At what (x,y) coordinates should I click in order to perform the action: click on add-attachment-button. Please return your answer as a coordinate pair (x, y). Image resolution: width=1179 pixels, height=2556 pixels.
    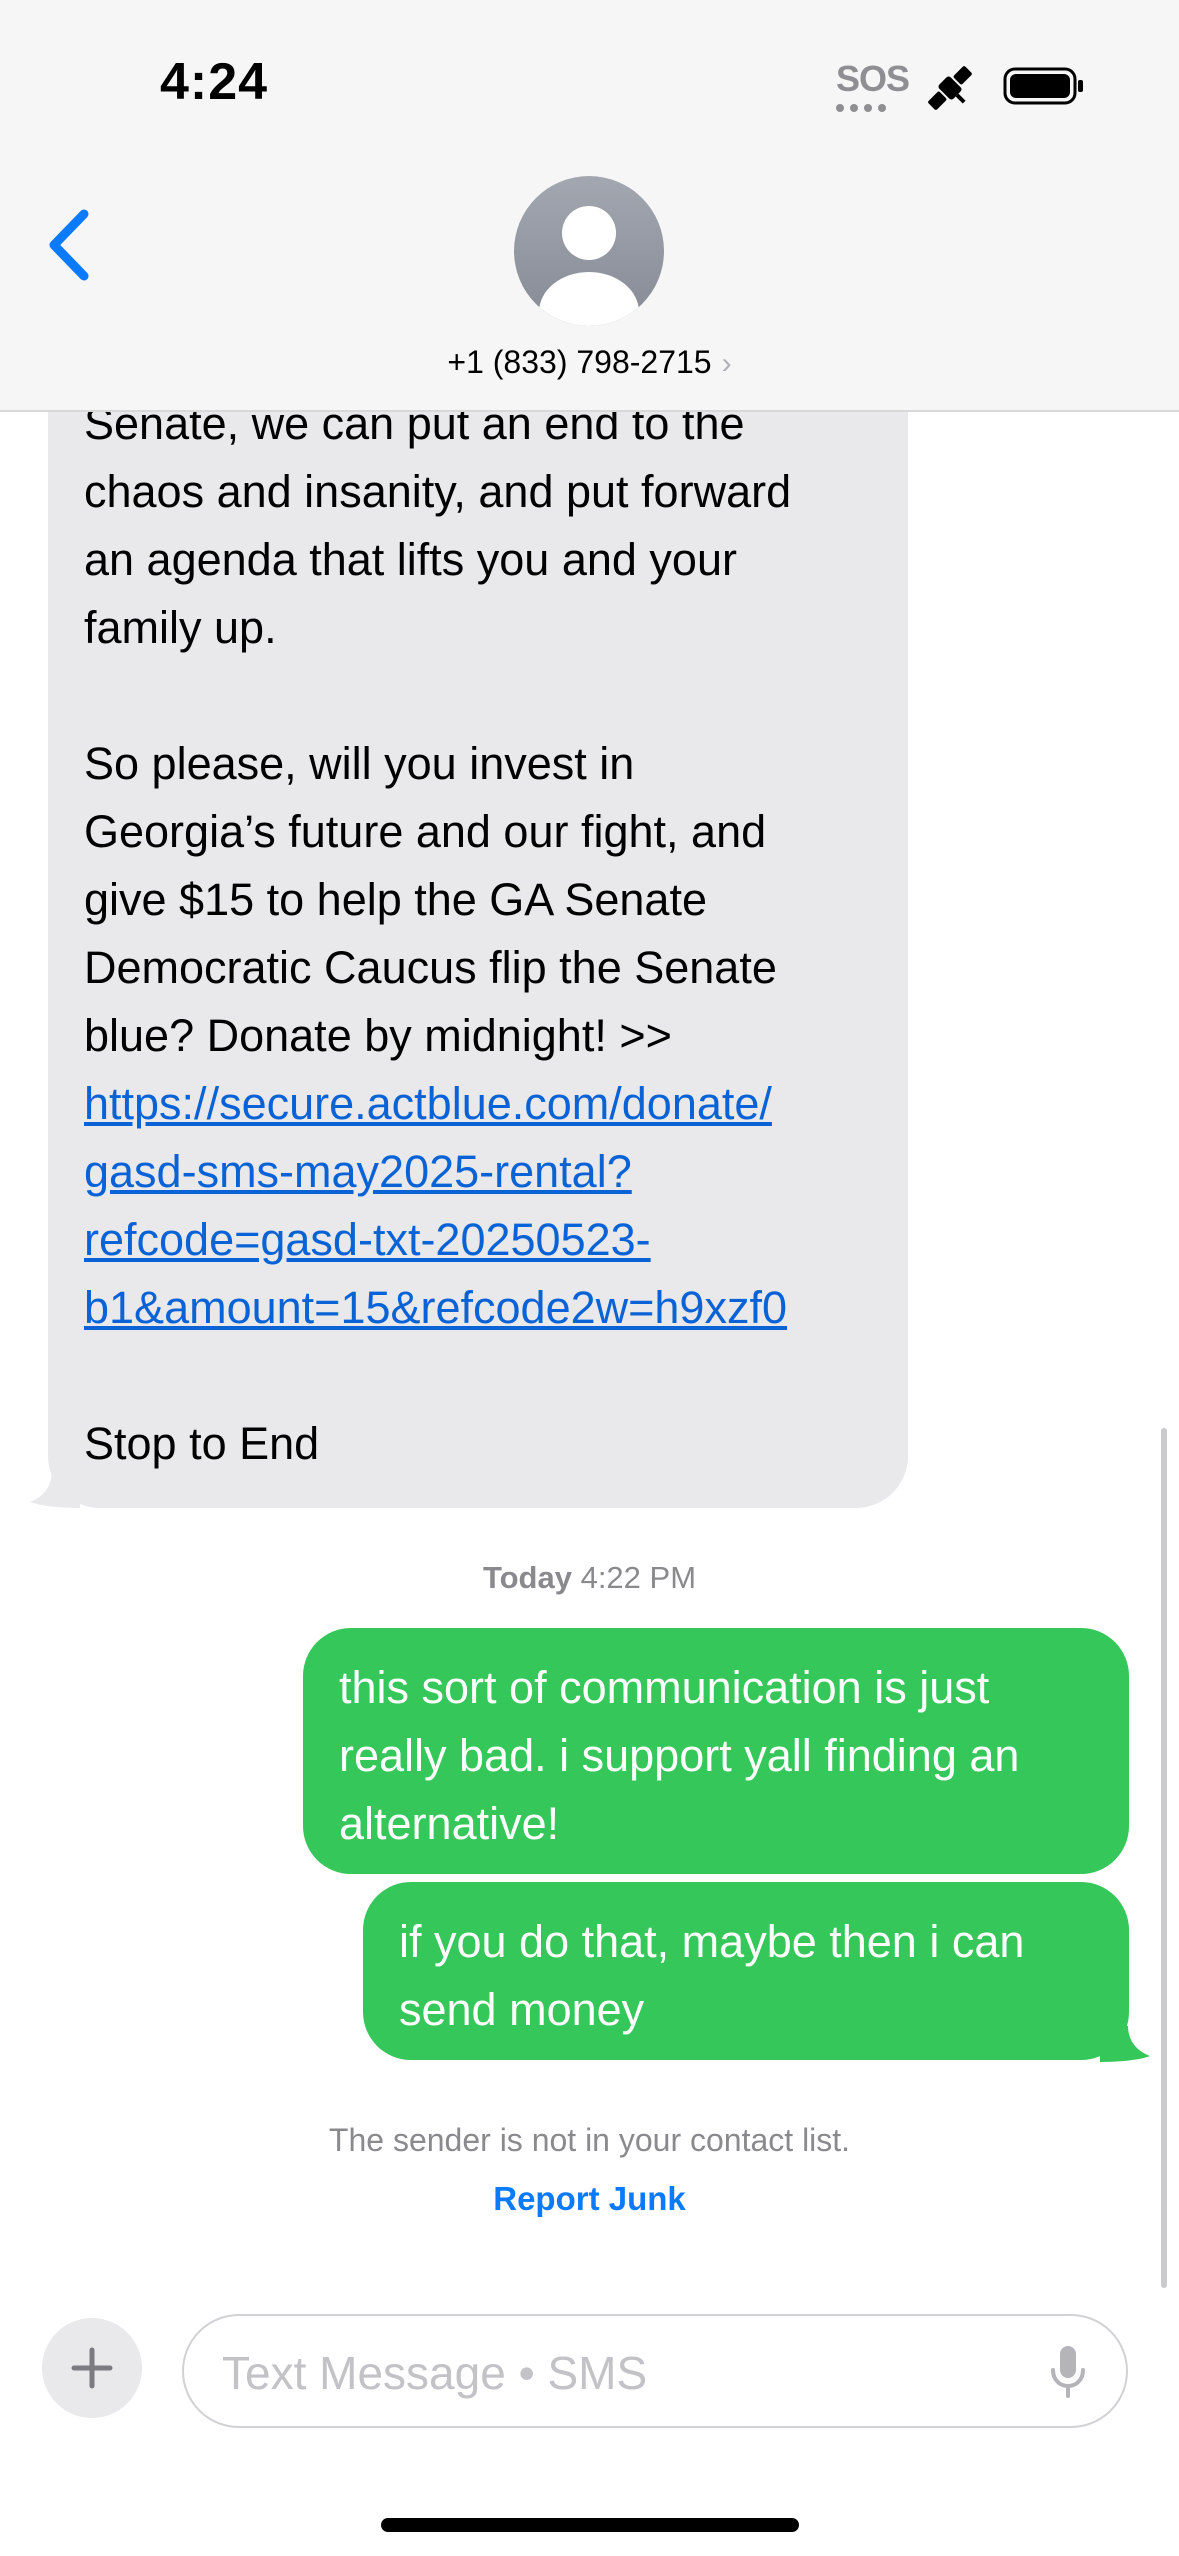
    Looking at the image, I should click on (92, 2368).